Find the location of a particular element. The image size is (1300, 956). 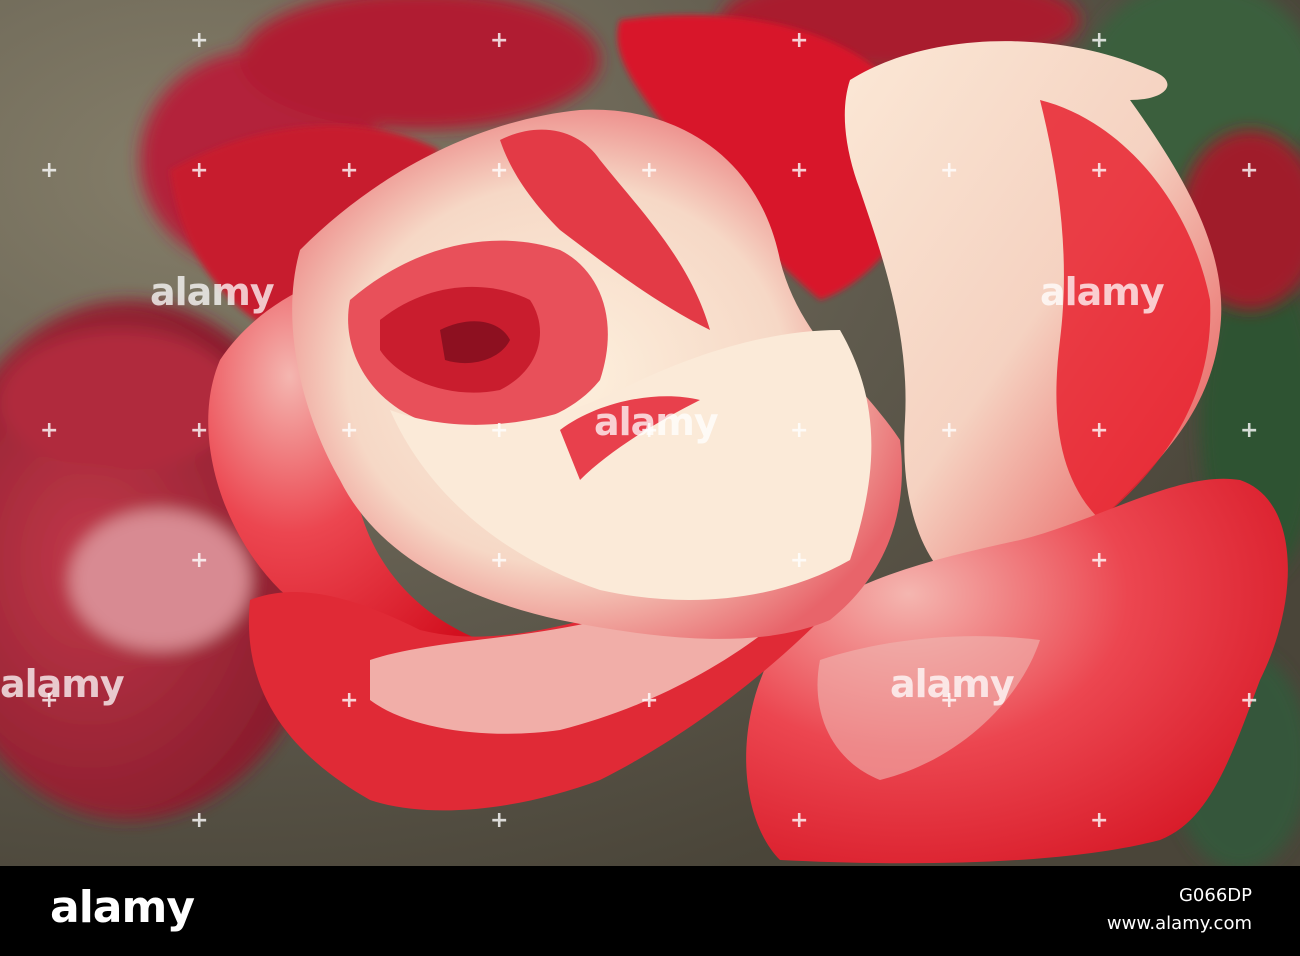

footer-bar: alamy G066DP www.alamy.com is located at coordinates (650, 911).